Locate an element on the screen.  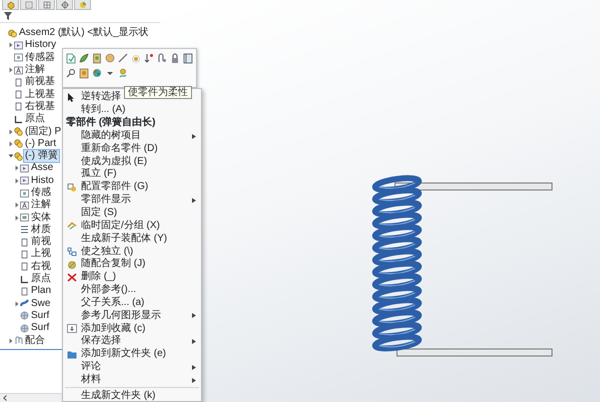
tooltip: 使零件为柔性 is located at coordinates (158, 92).